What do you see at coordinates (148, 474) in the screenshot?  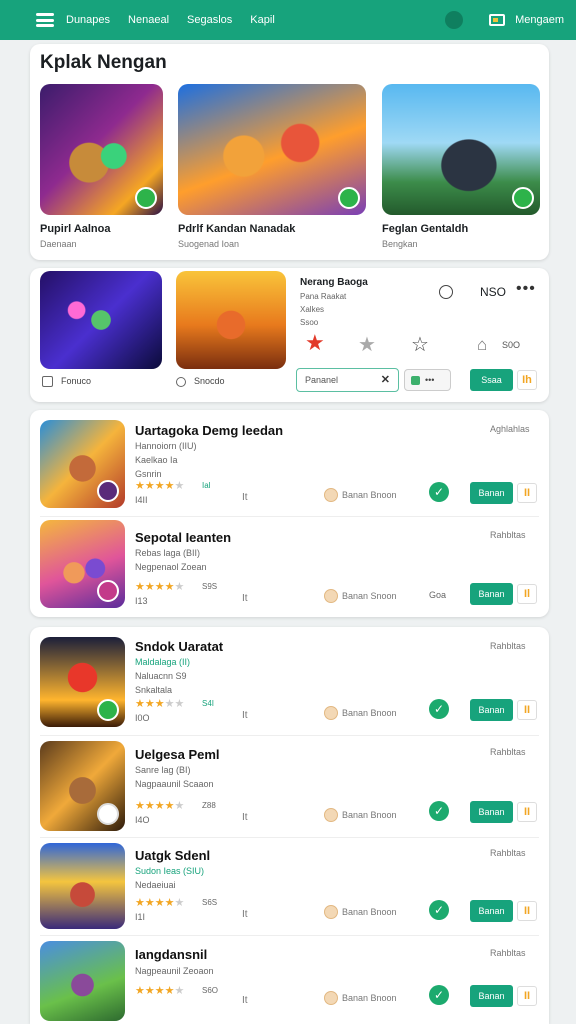 I see `row-meta-3: Gsnrin` at bounding box center [148, 474].